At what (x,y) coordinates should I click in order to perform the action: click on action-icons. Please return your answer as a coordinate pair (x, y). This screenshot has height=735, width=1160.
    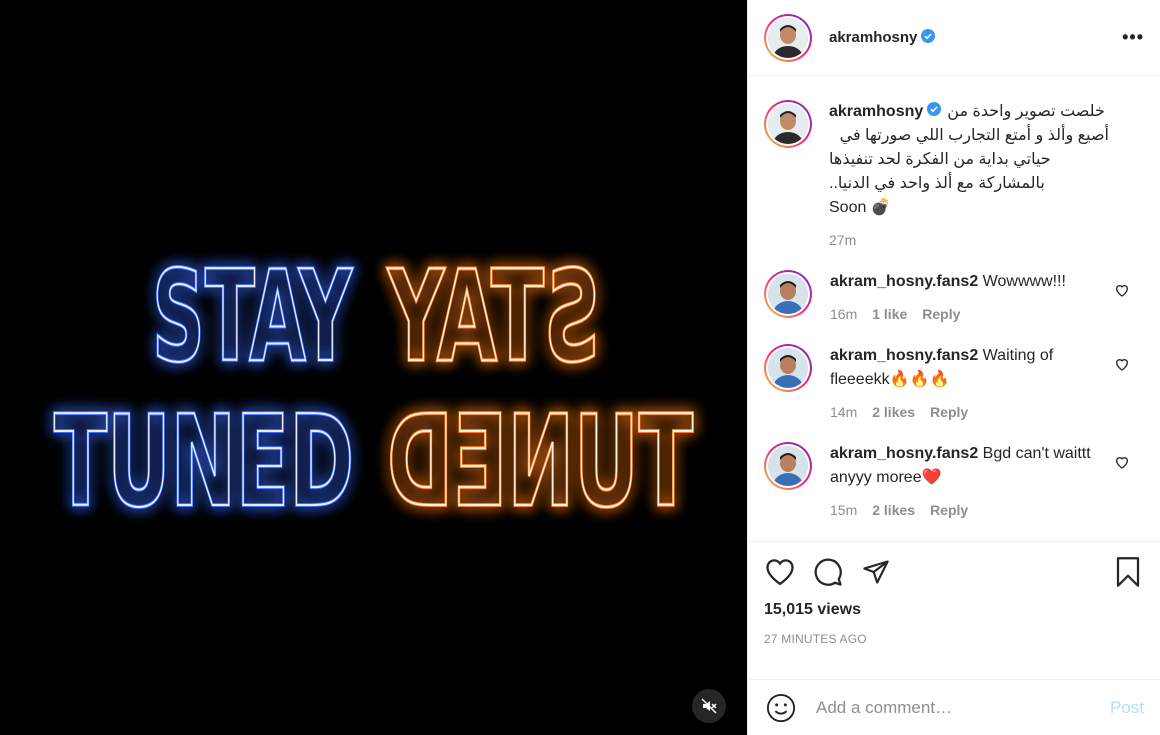
    Looking at the image, I should click on (954, 572).